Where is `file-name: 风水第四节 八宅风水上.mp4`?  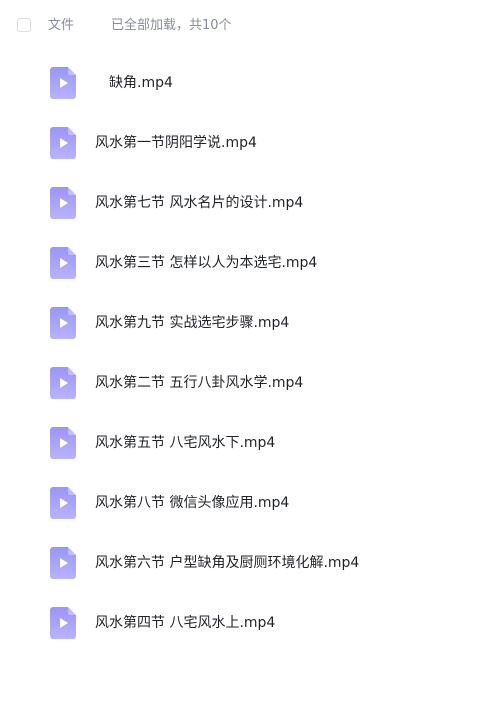
file-name: 风水第四节 八宅风水上.mp4 is located at coordinates (185, 623).